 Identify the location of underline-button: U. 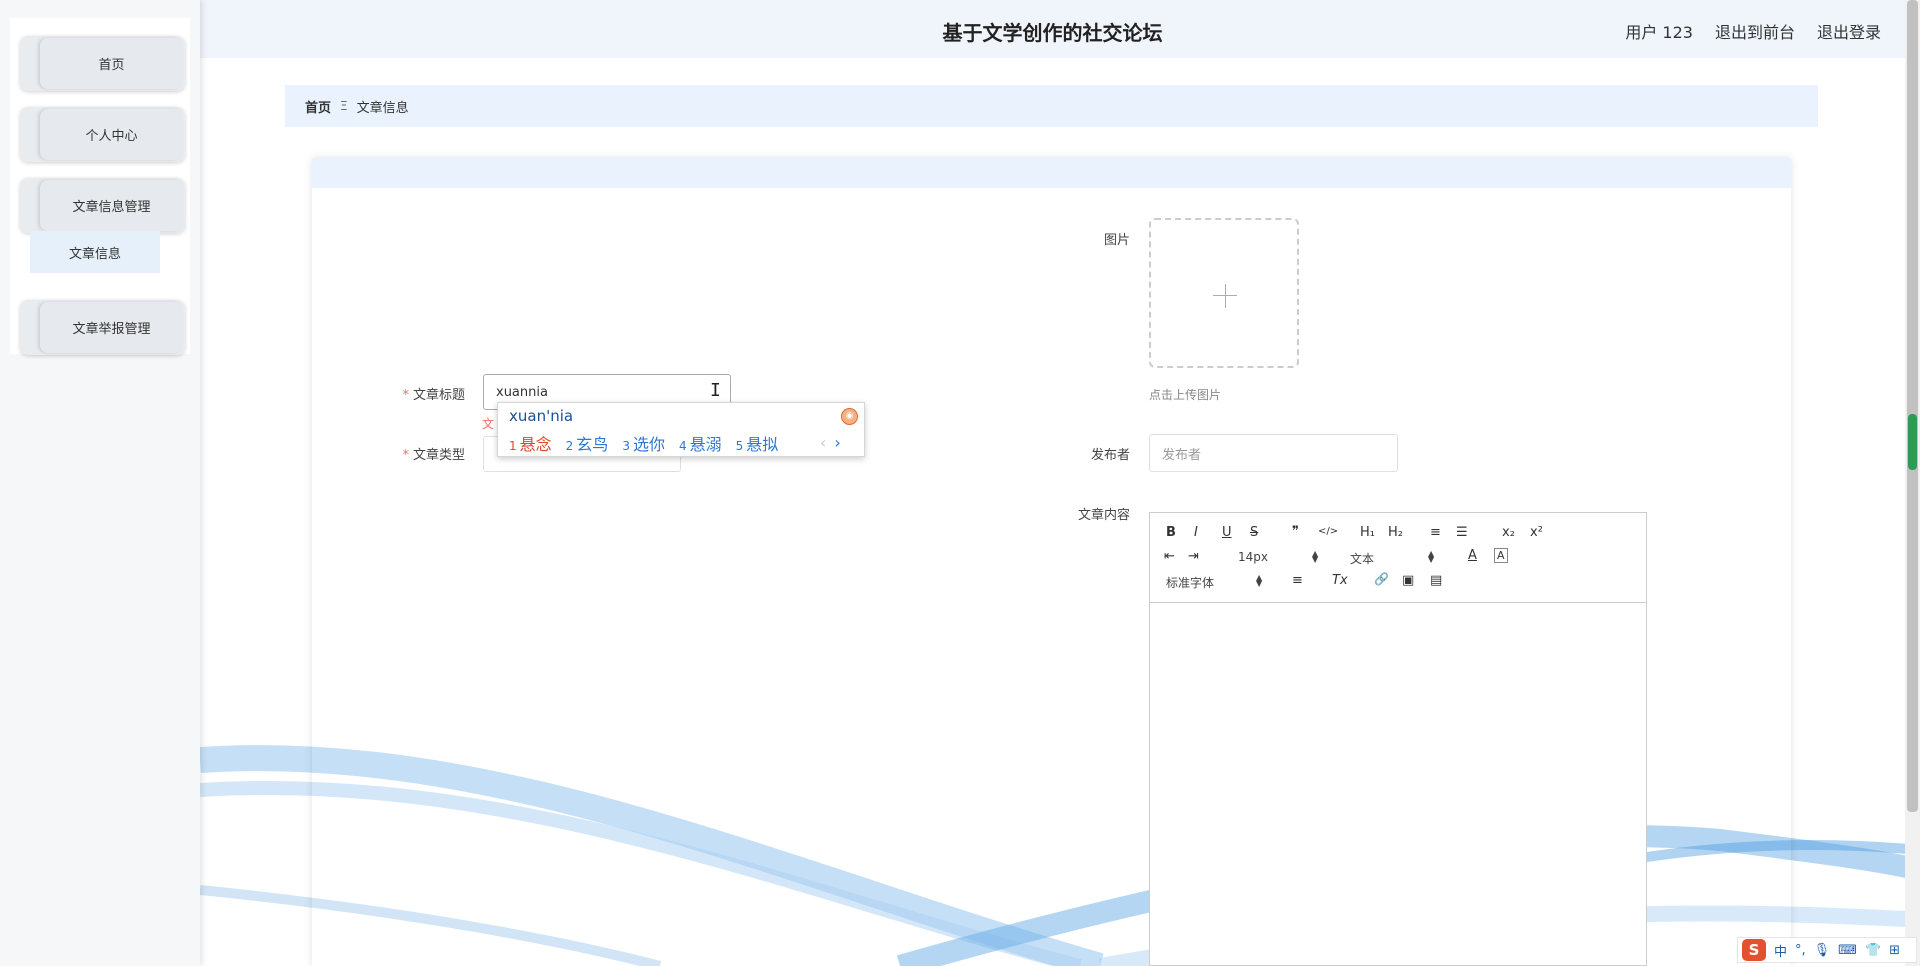
(1227, 532).